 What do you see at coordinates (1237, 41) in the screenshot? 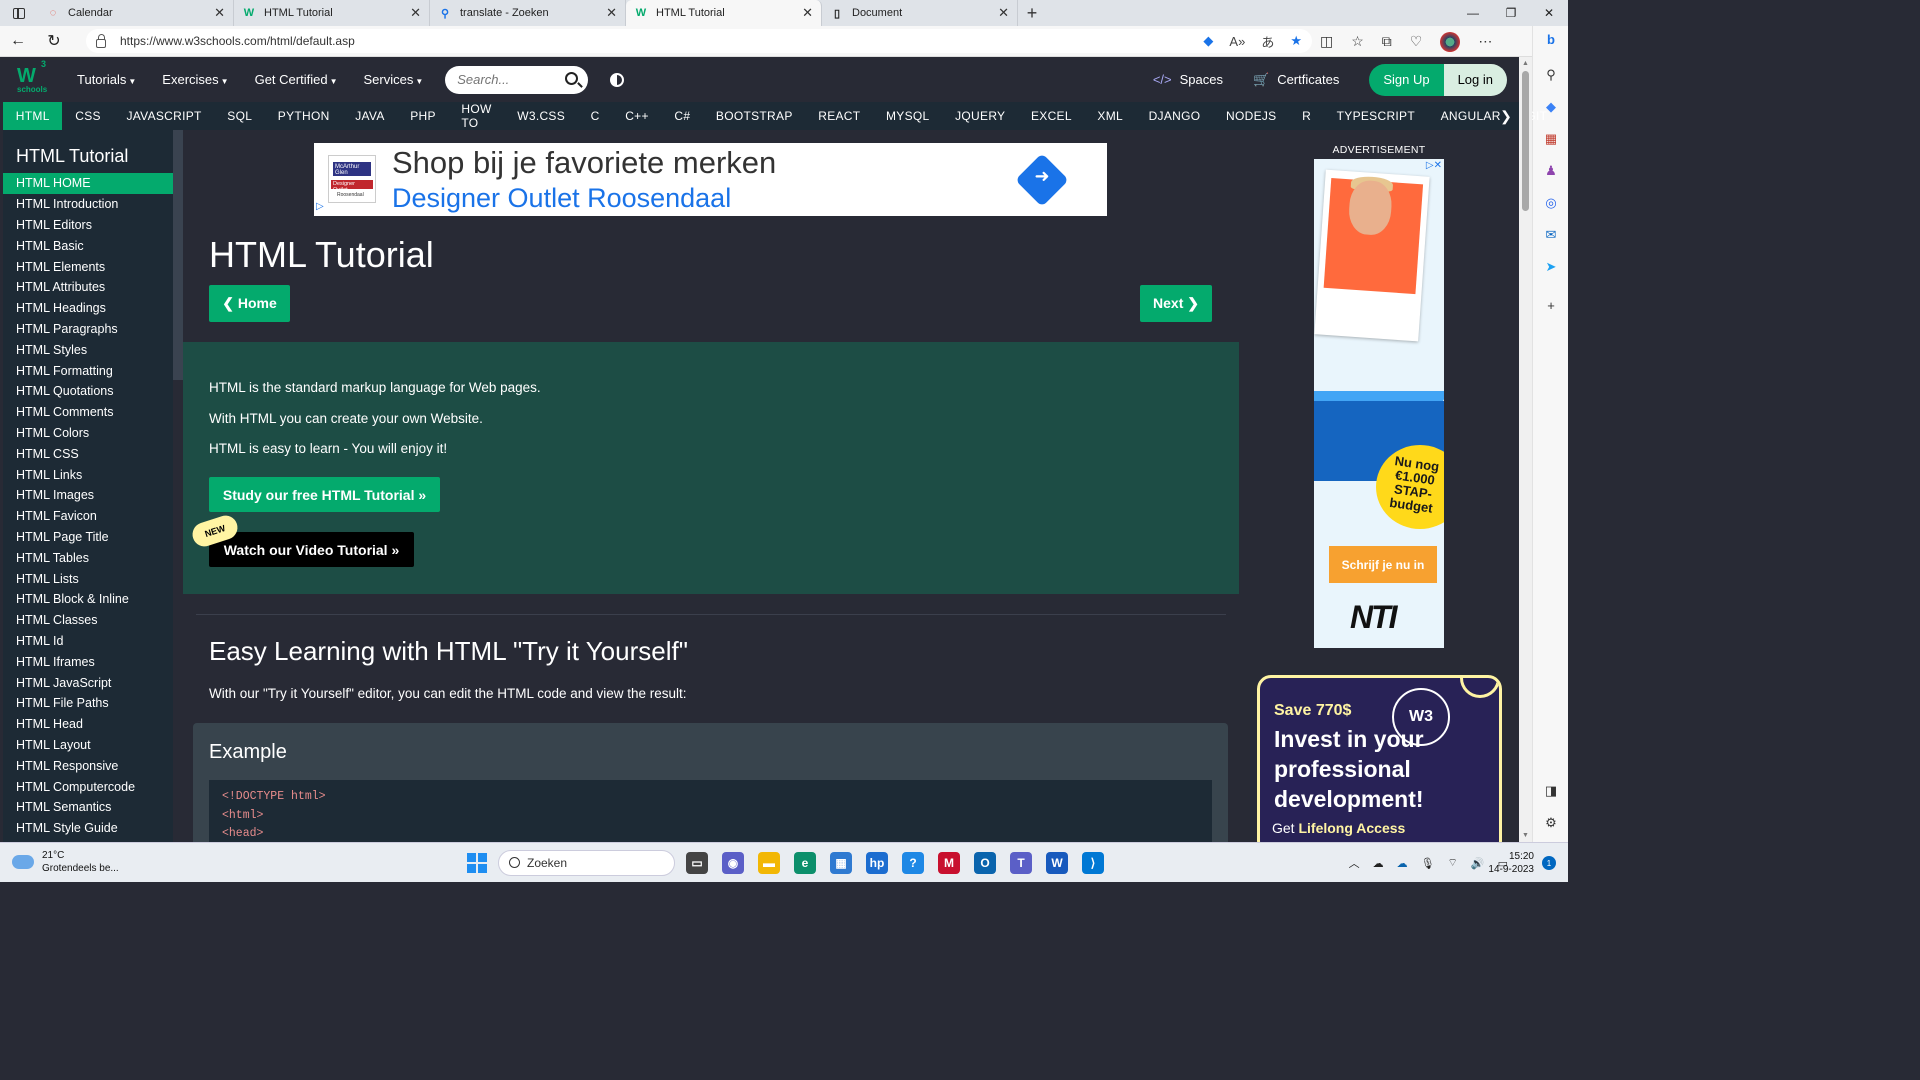
I see `read-aloud-icon: A»` at bounding box center [1237, 41].